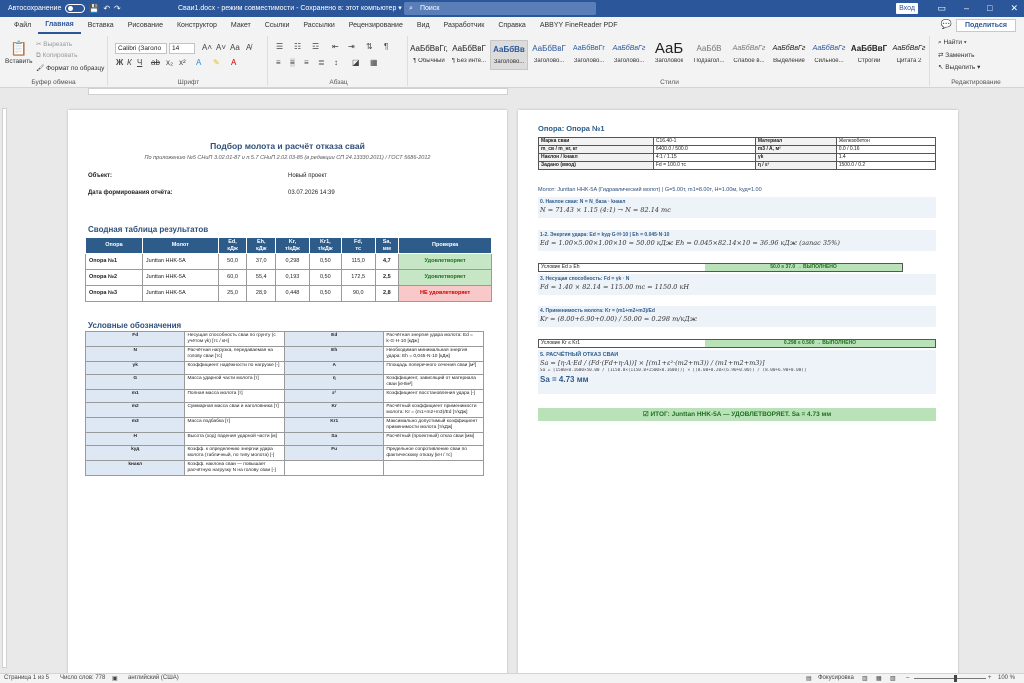 The image size is (1024, 683). Describe the element at coordinates (26, 678) in the screenshot. I see `page-count: Страница 1 из 5` at that location.